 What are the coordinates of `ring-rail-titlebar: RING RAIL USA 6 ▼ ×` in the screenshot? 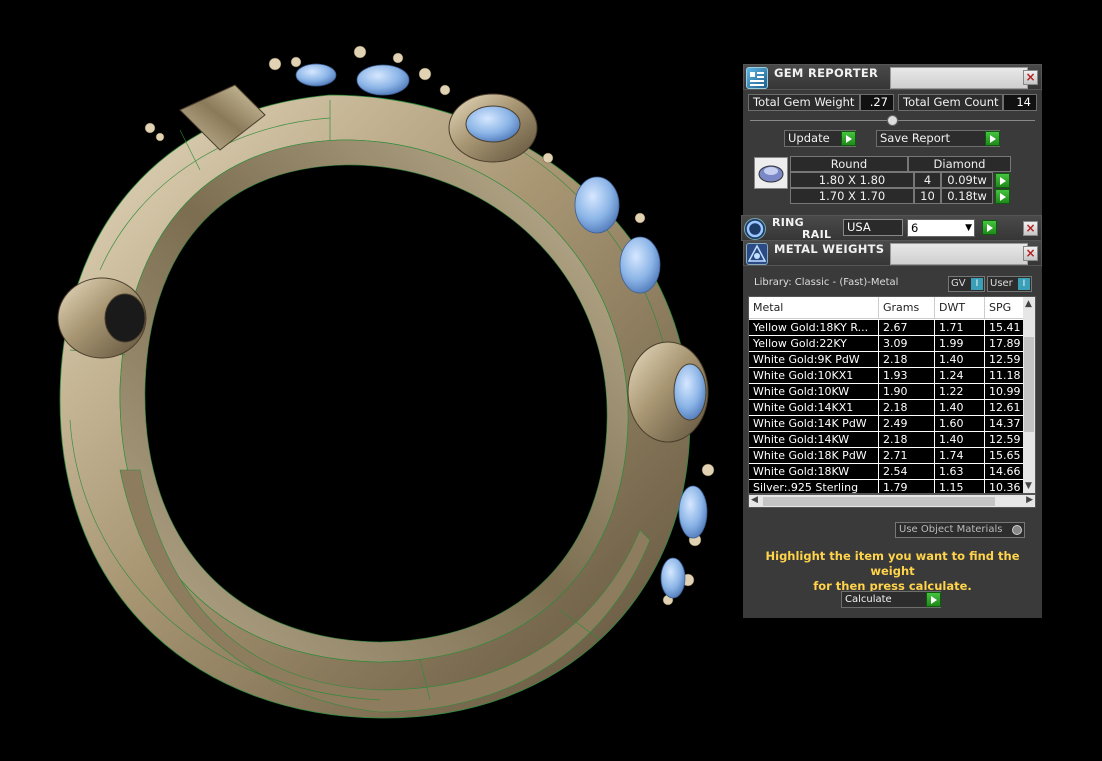 It's located at (891, 228).